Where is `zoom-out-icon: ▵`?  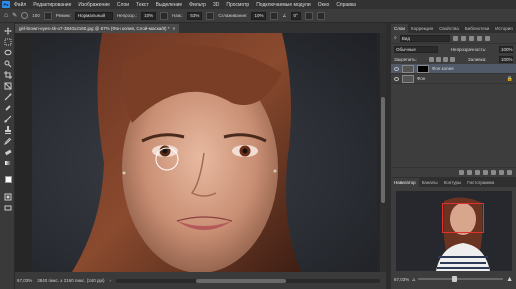 zoom-out-icon: ▵ is located at coordinates (413, 279).